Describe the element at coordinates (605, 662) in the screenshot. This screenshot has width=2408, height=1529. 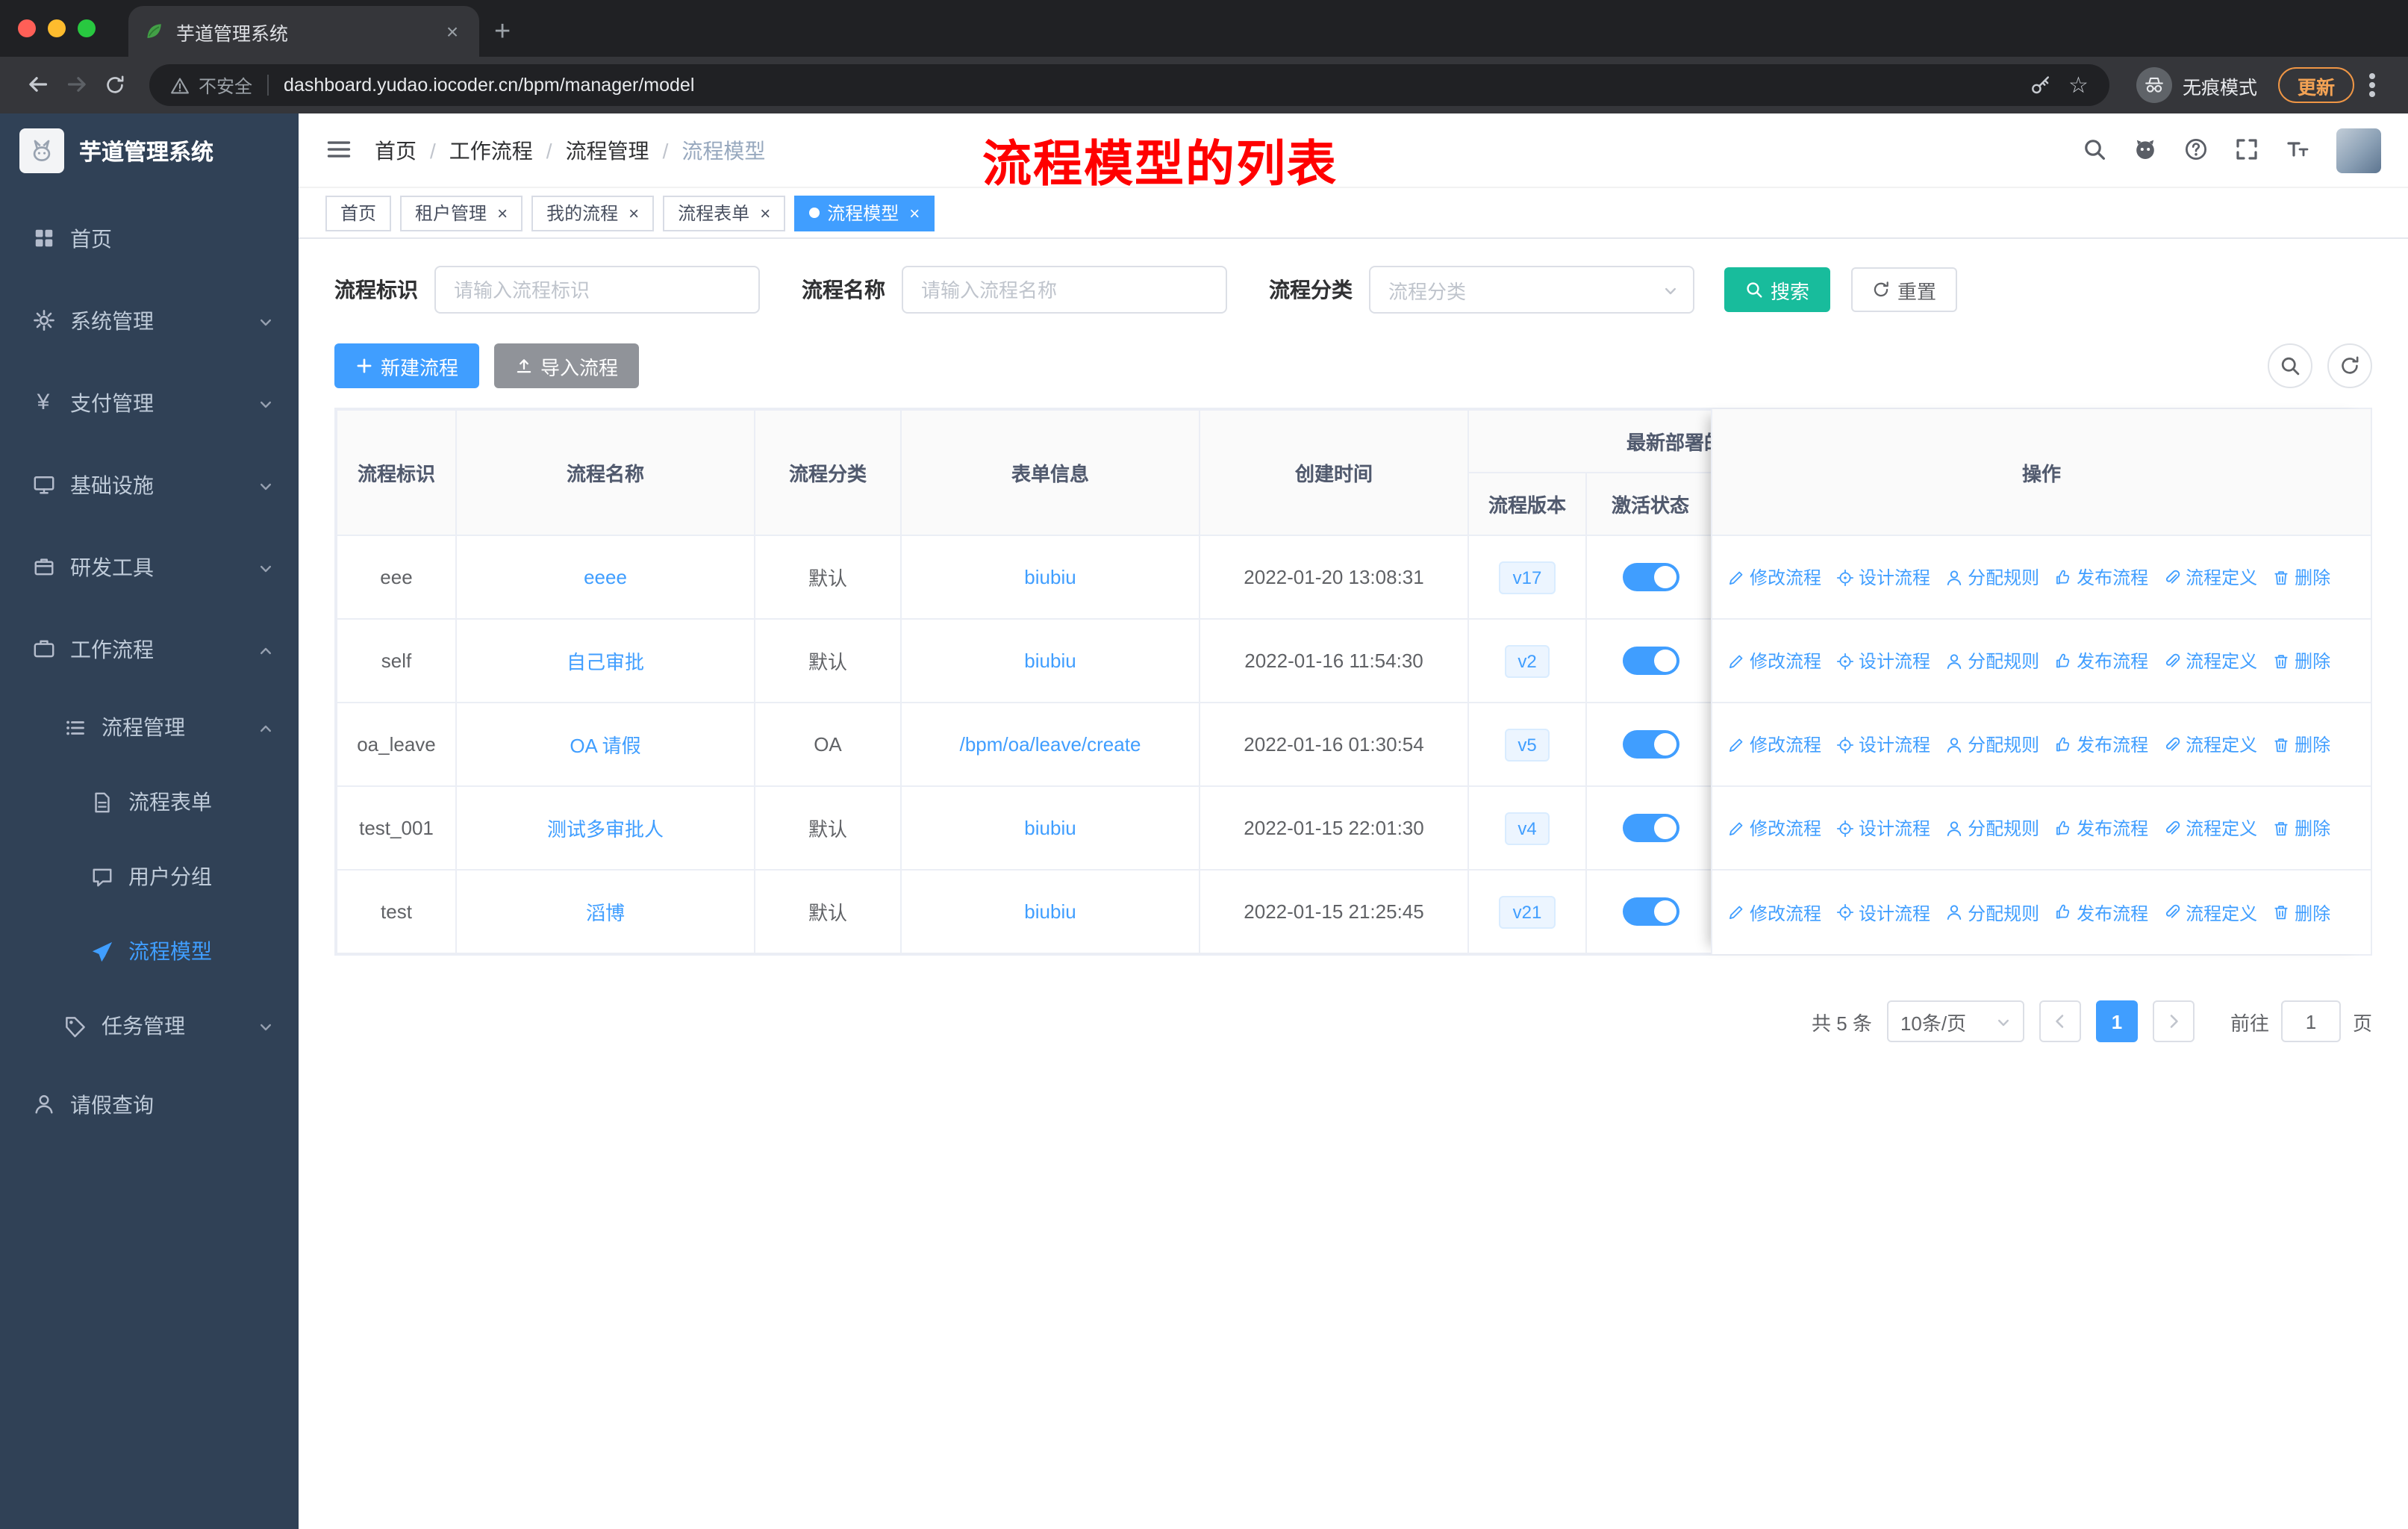
I see `process-name-link: 自己审批` at that location.